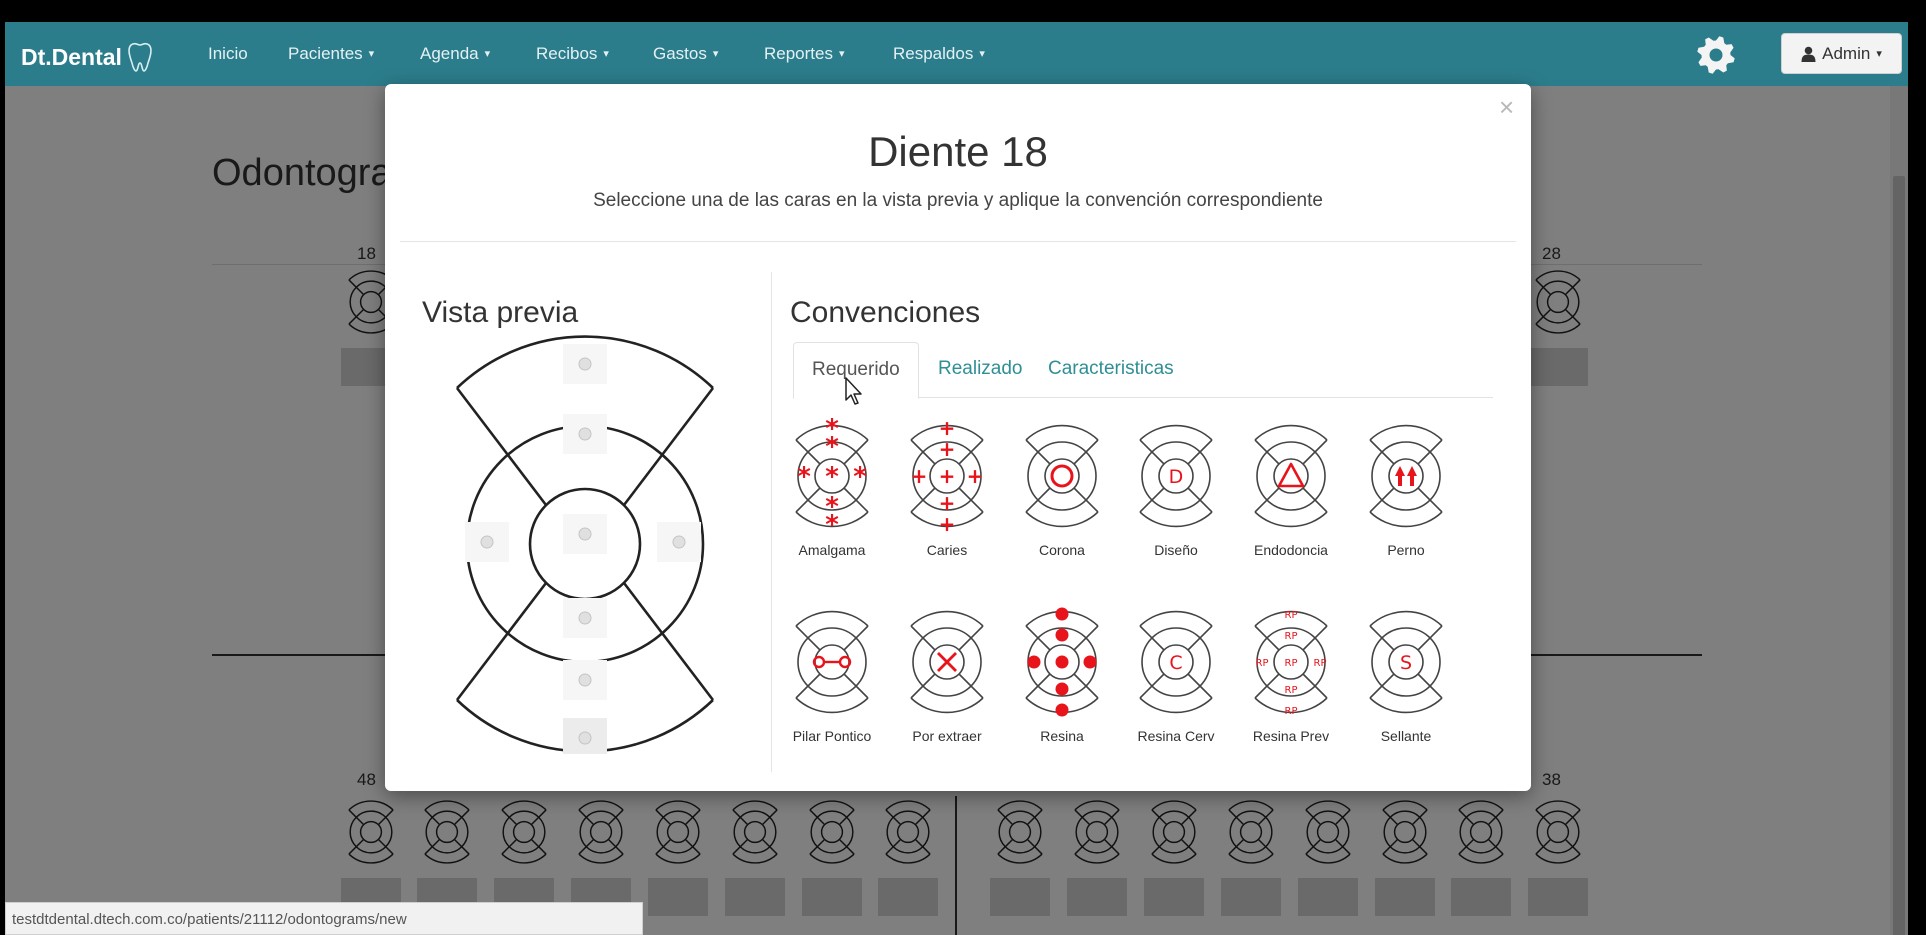 This screenshot has height=935, width=1926. I want to click on convention-label: Caries, so click(947, 550).